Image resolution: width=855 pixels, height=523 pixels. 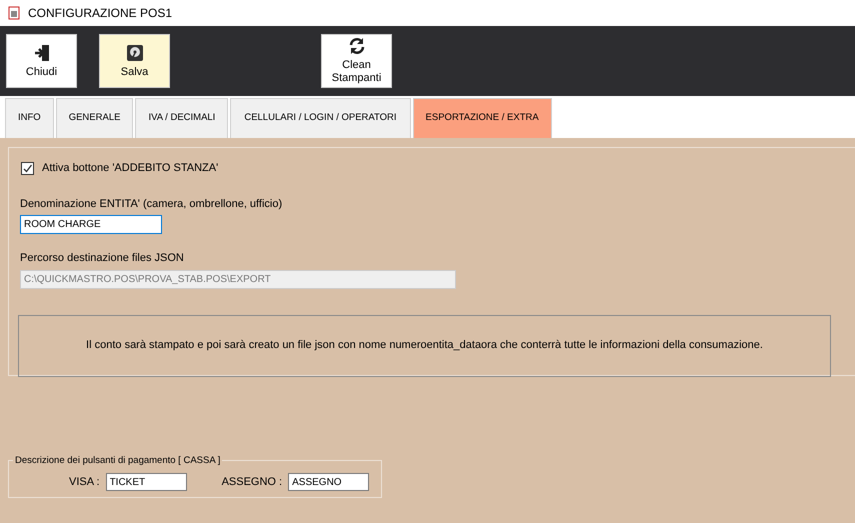 What do you see at coordinates (130, 168) in the screenshot?
I see `checkbox-label: Attiva bottone 'ADDEBITO STANZA'` at bounding box center [130, 168].